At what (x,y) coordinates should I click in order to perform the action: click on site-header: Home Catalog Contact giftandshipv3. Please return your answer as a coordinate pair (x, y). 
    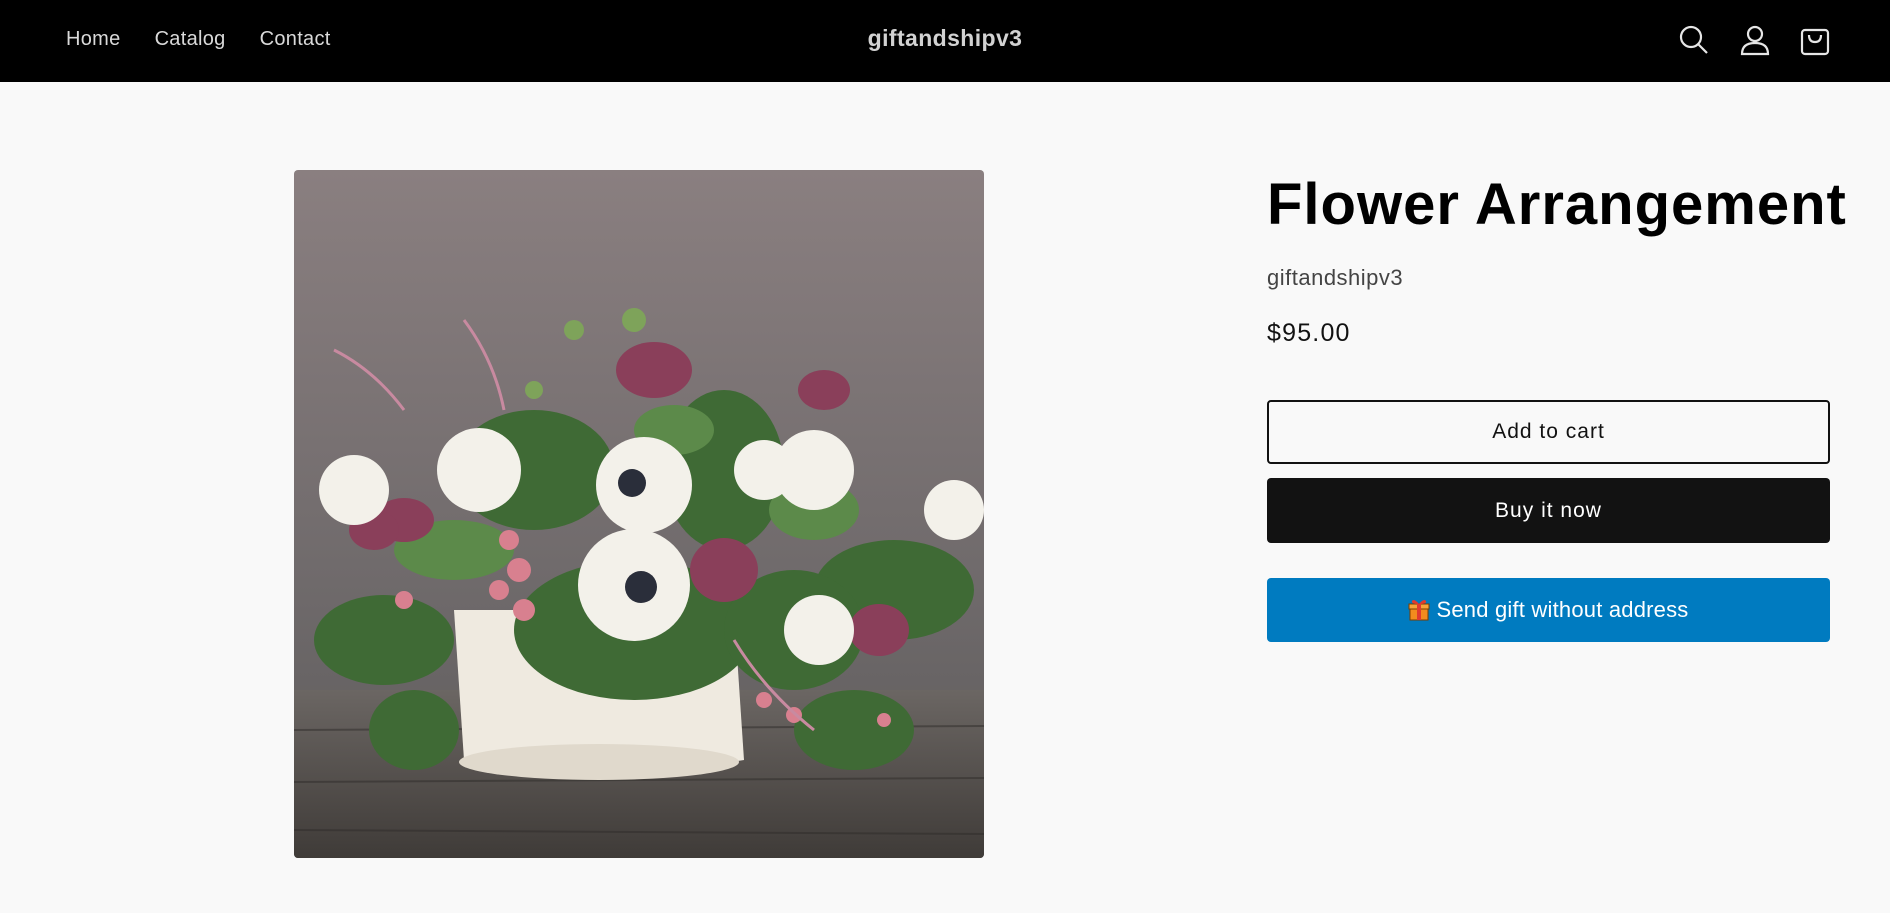
    Looking at the image, I should click on (945, 41).